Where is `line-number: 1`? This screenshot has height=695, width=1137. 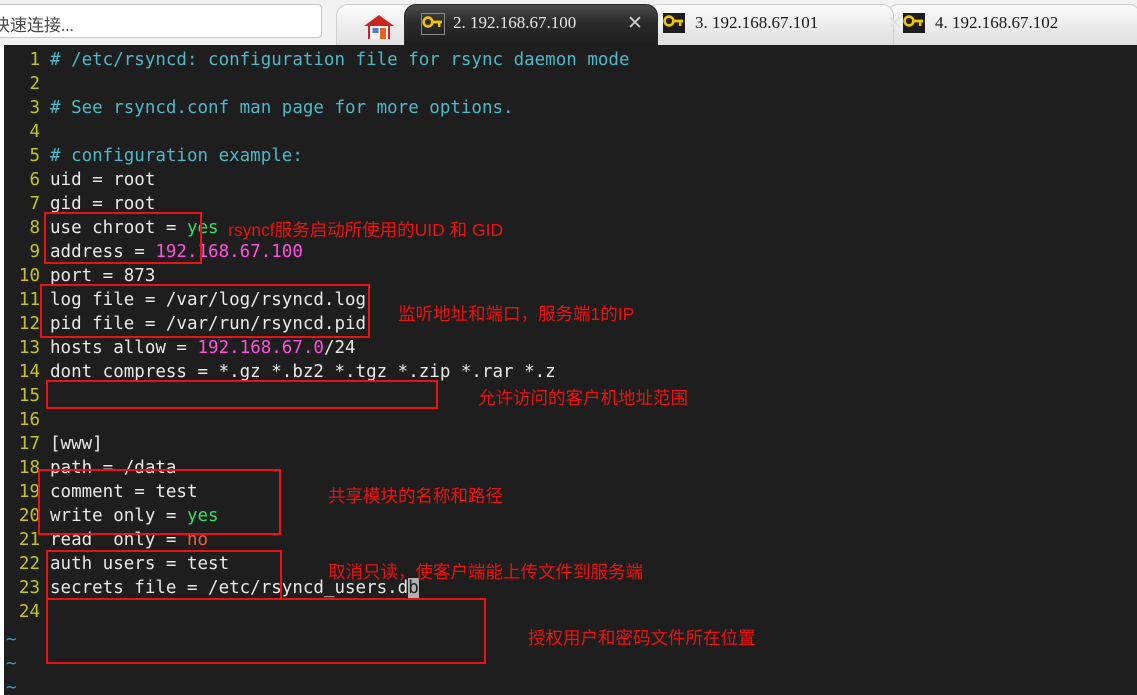 line-number: 1 is located at coordinates (34, 60).